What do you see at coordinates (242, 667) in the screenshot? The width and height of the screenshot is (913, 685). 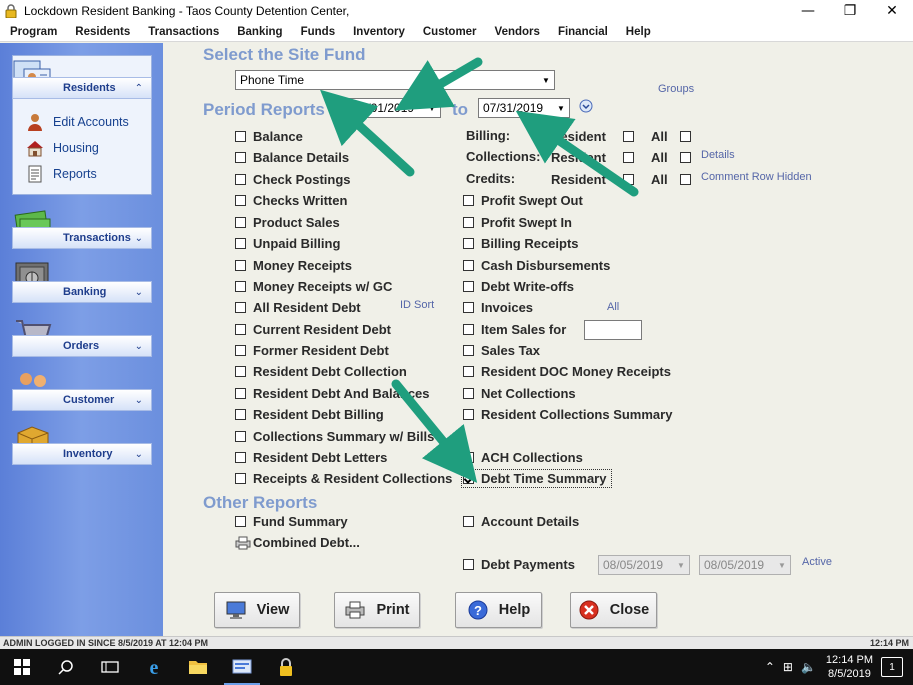 I see `banking-app-taskbar-button` at bounding box center [242, 667].